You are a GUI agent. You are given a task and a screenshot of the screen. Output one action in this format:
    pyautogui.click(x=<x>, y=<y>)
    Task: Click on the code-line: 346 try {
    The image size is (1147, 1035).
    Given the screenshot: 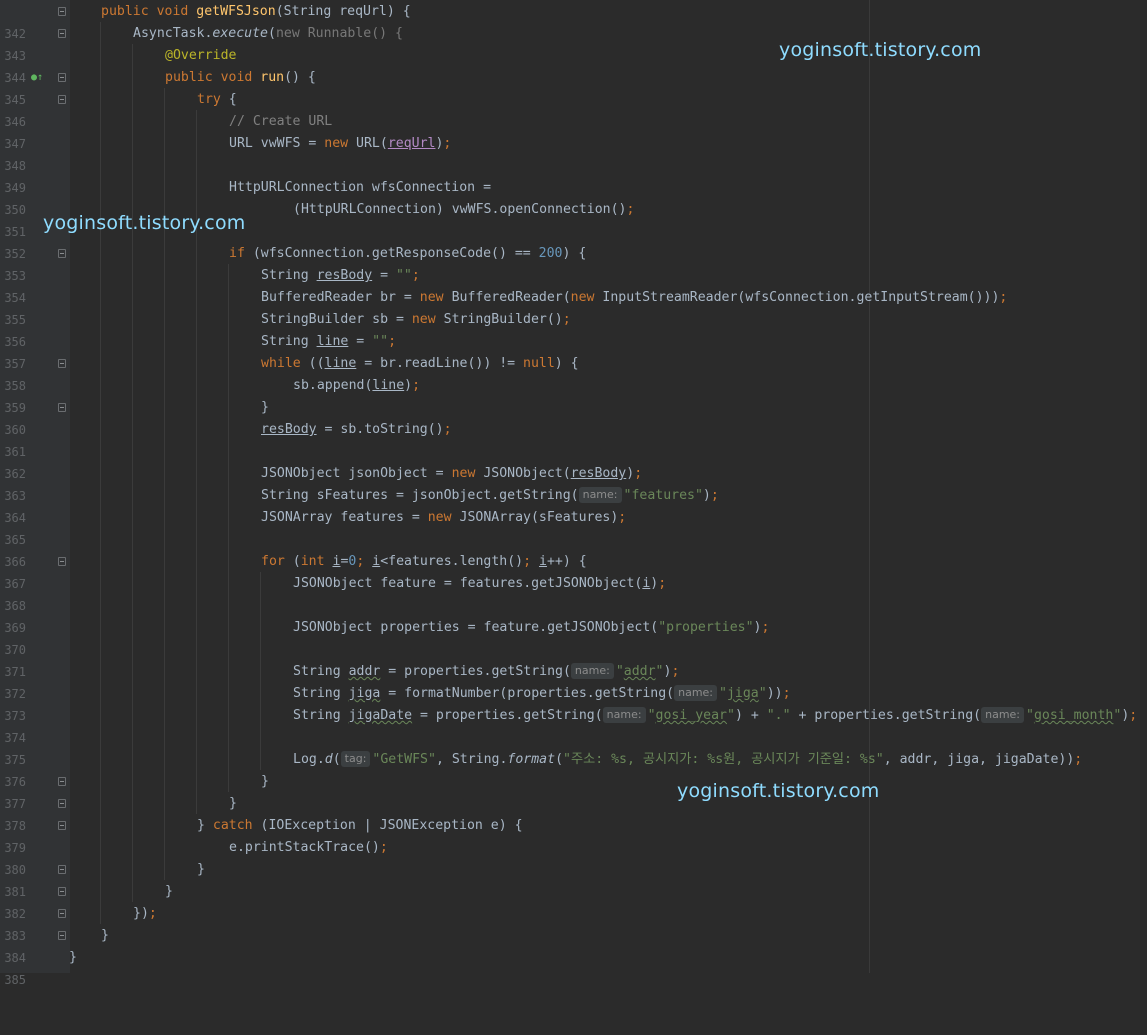 What is the action you would take?
    pyautogui.click(x=573, y=109)
    